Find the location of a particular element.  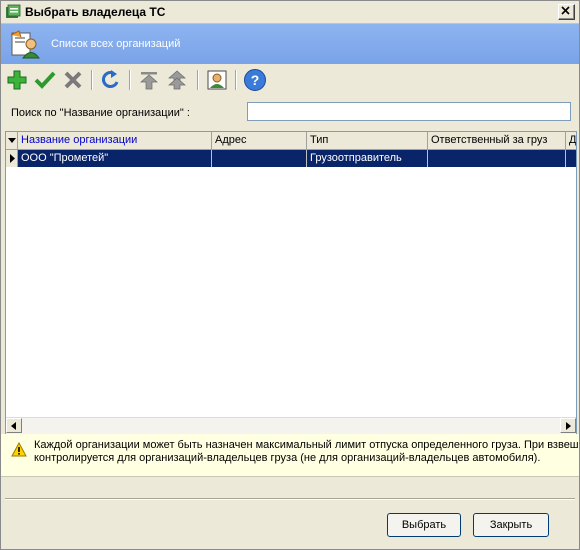

column-chooser is located at coordinates (12, 140).